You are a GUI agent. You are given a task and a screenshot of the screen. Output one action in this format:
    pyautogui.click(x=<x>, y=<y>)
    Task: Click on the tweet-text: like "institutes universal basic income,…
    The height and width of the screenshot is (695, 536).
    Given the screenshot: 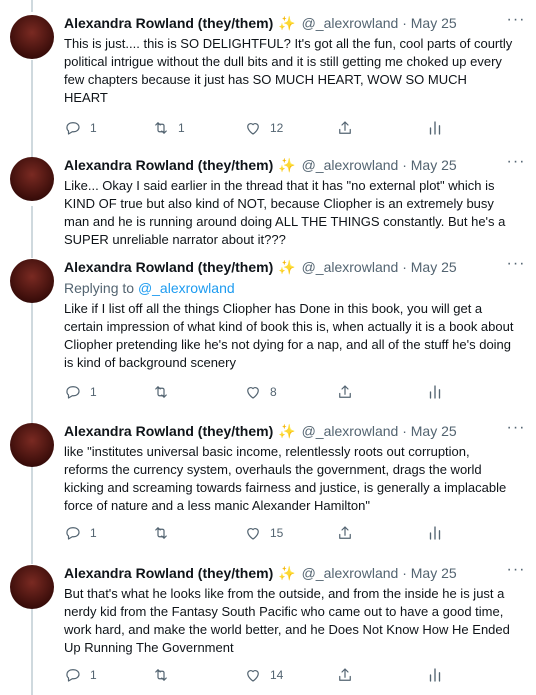 What is the action you would take?
    pyautogui.click(x=285, y=478)
    